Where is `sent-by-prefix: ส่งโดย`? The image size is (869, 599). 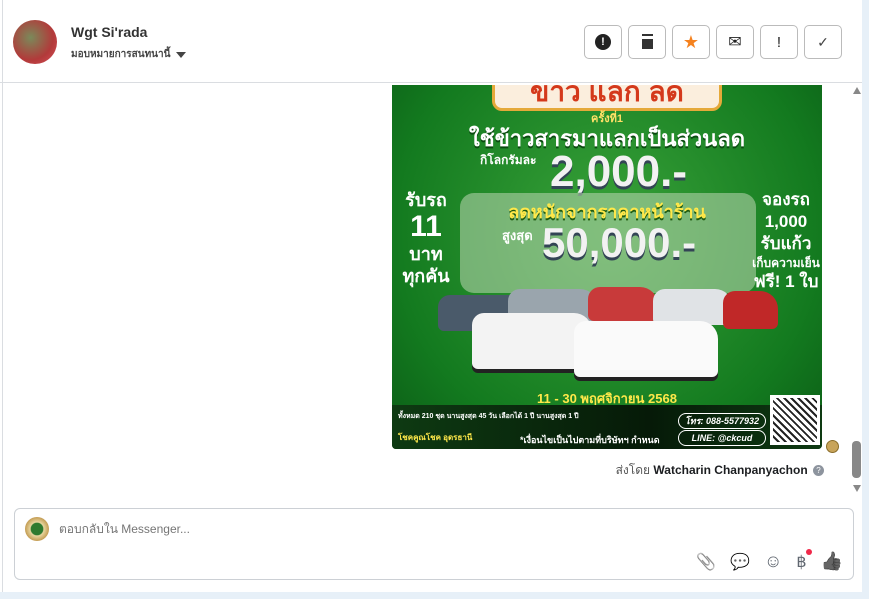
sent-by-prefix: ส่งโดย is located at coordinates (633, 470).